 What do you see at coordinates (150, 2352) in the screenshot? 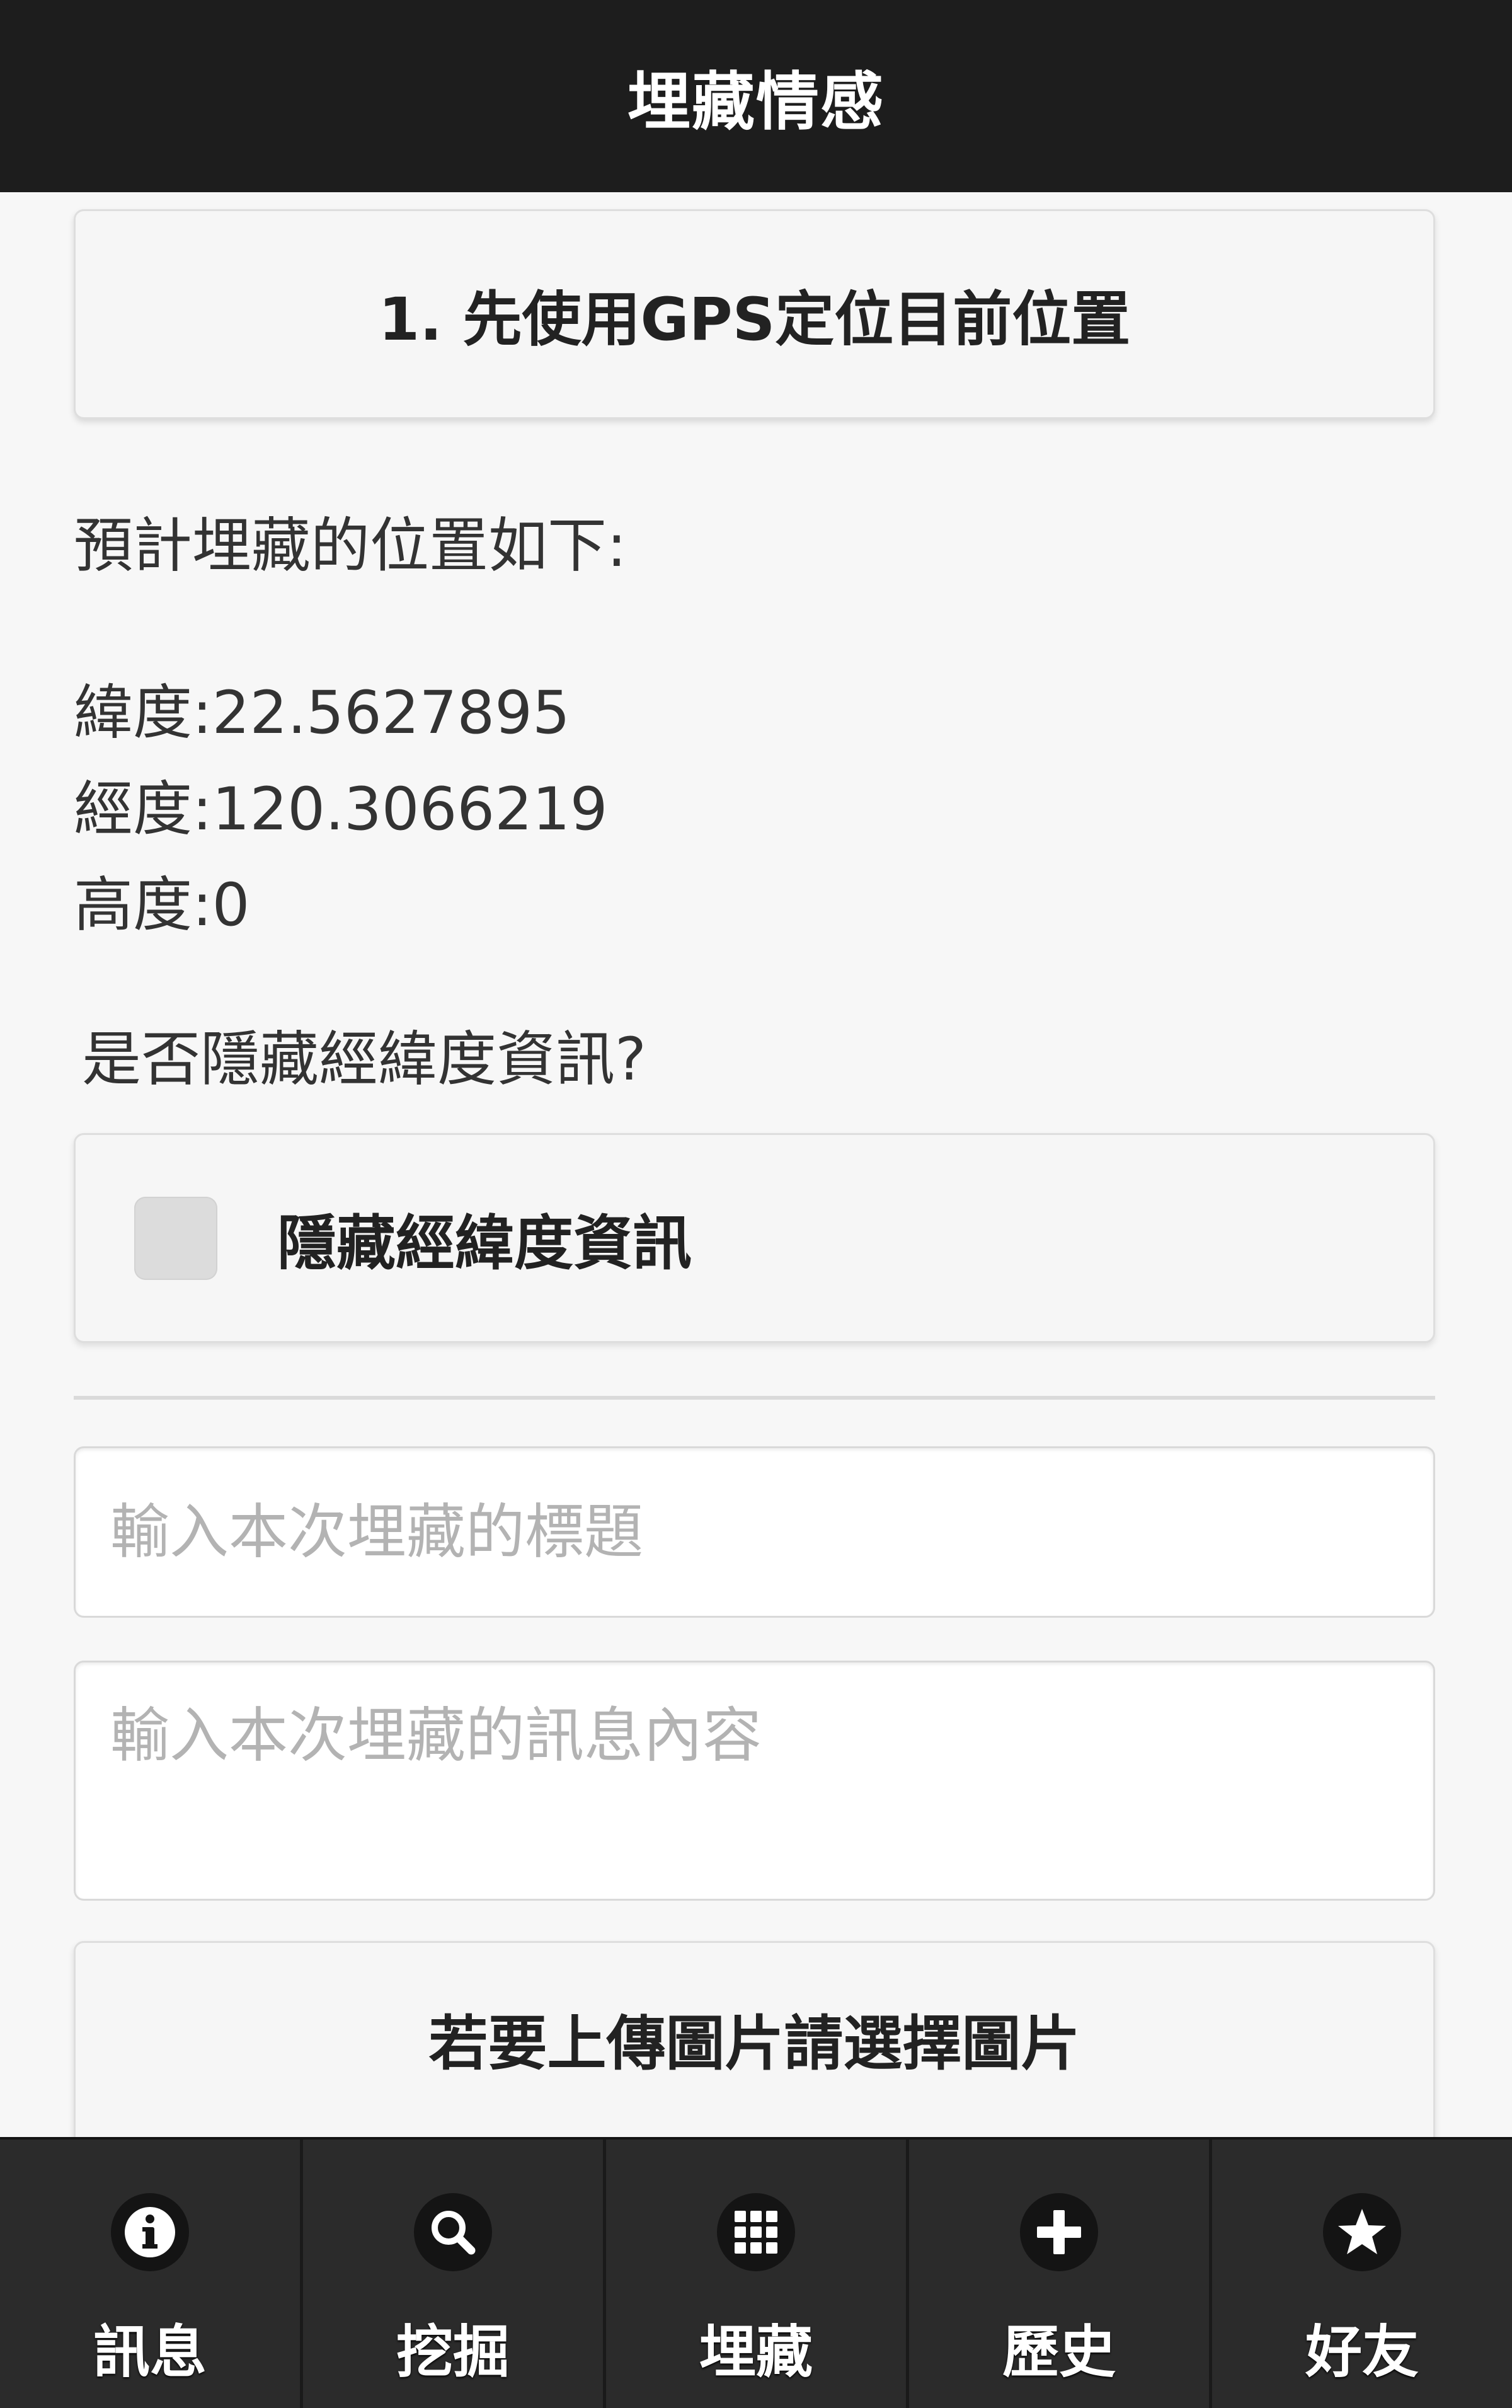
I see `tab-label: 訊息` at bounding box center [150, 2352].